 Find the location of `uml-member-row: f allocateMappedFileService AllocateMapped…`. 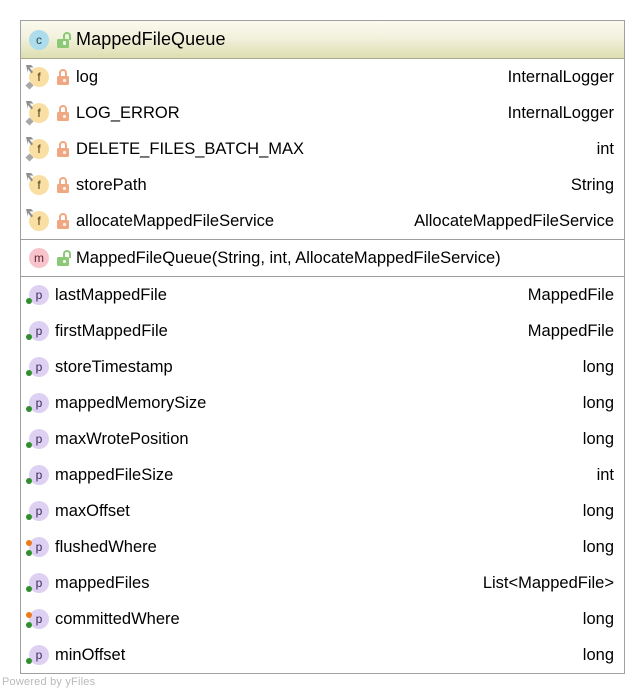

uml-member-row: f allocateMappedFileService AllocateMapped… is located at coordinates (322, 221).